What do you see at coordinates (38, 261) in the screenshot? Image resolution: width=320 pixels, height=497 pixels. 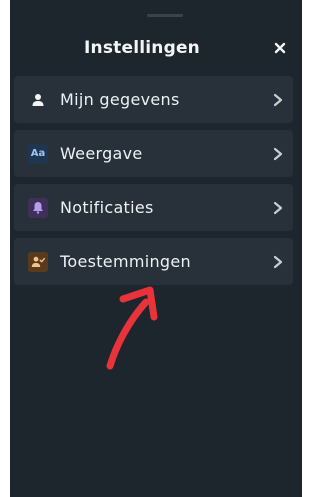 I see `user-check-icon` at bounding box center [38, 261].